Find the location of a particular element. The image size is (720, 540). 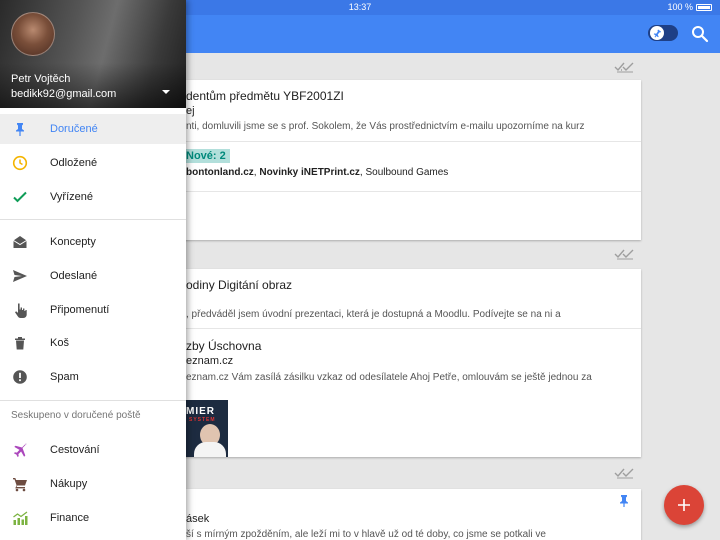

search-icon is located at coordinates (700, 34).